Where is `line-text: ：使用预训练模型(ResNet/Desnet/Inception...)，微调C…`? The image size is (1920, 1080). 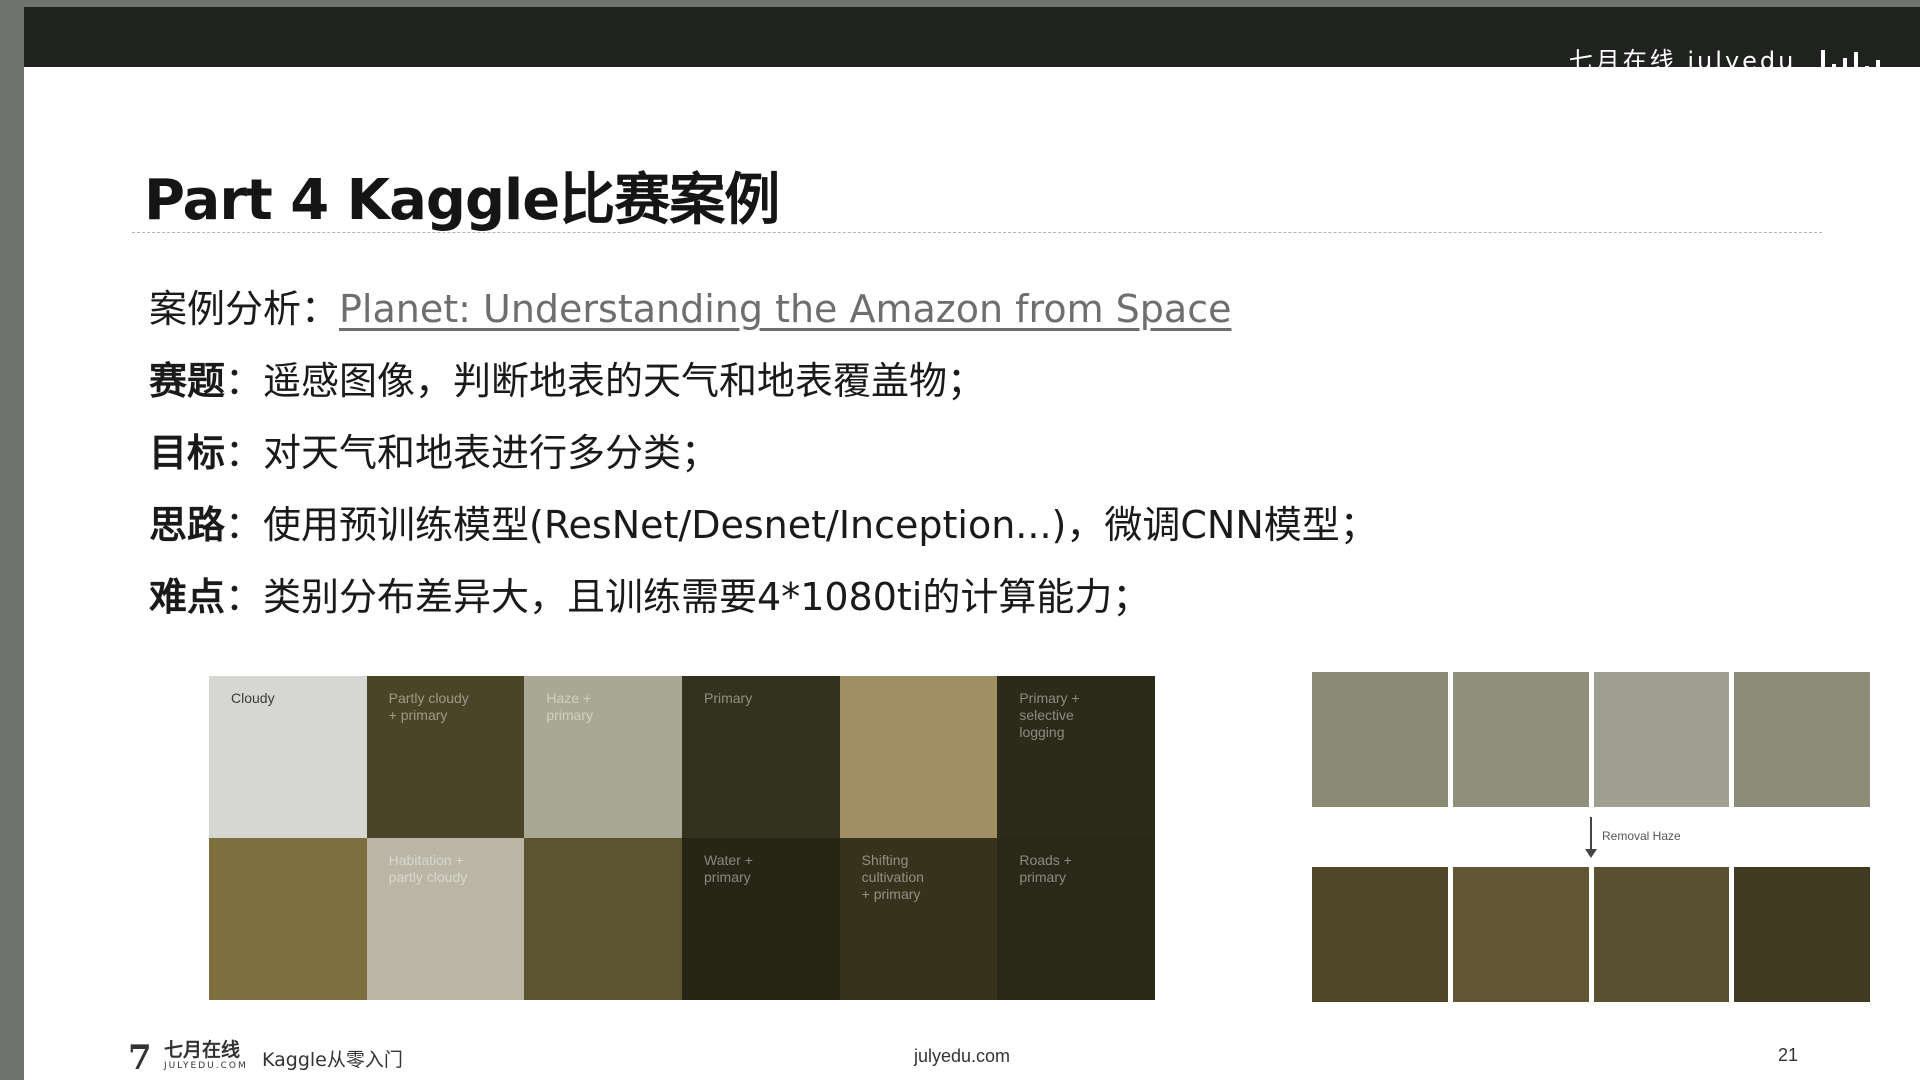 line-text: ：使用预训练模型(ResNet/Desnet/Inception...)，微调C… is located at coordinates (801, 525).